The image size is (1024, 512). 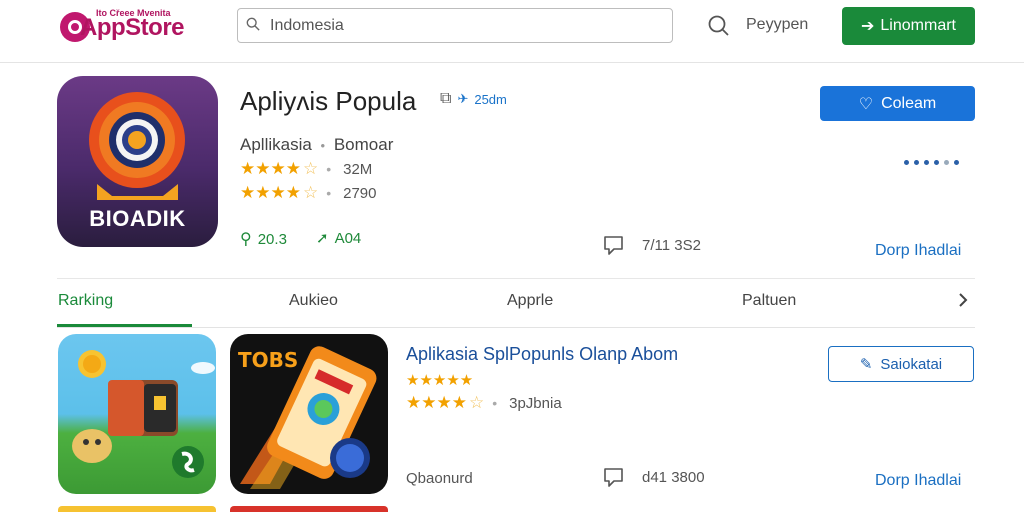 I want to click on search-input, so click(x=465, y=26).